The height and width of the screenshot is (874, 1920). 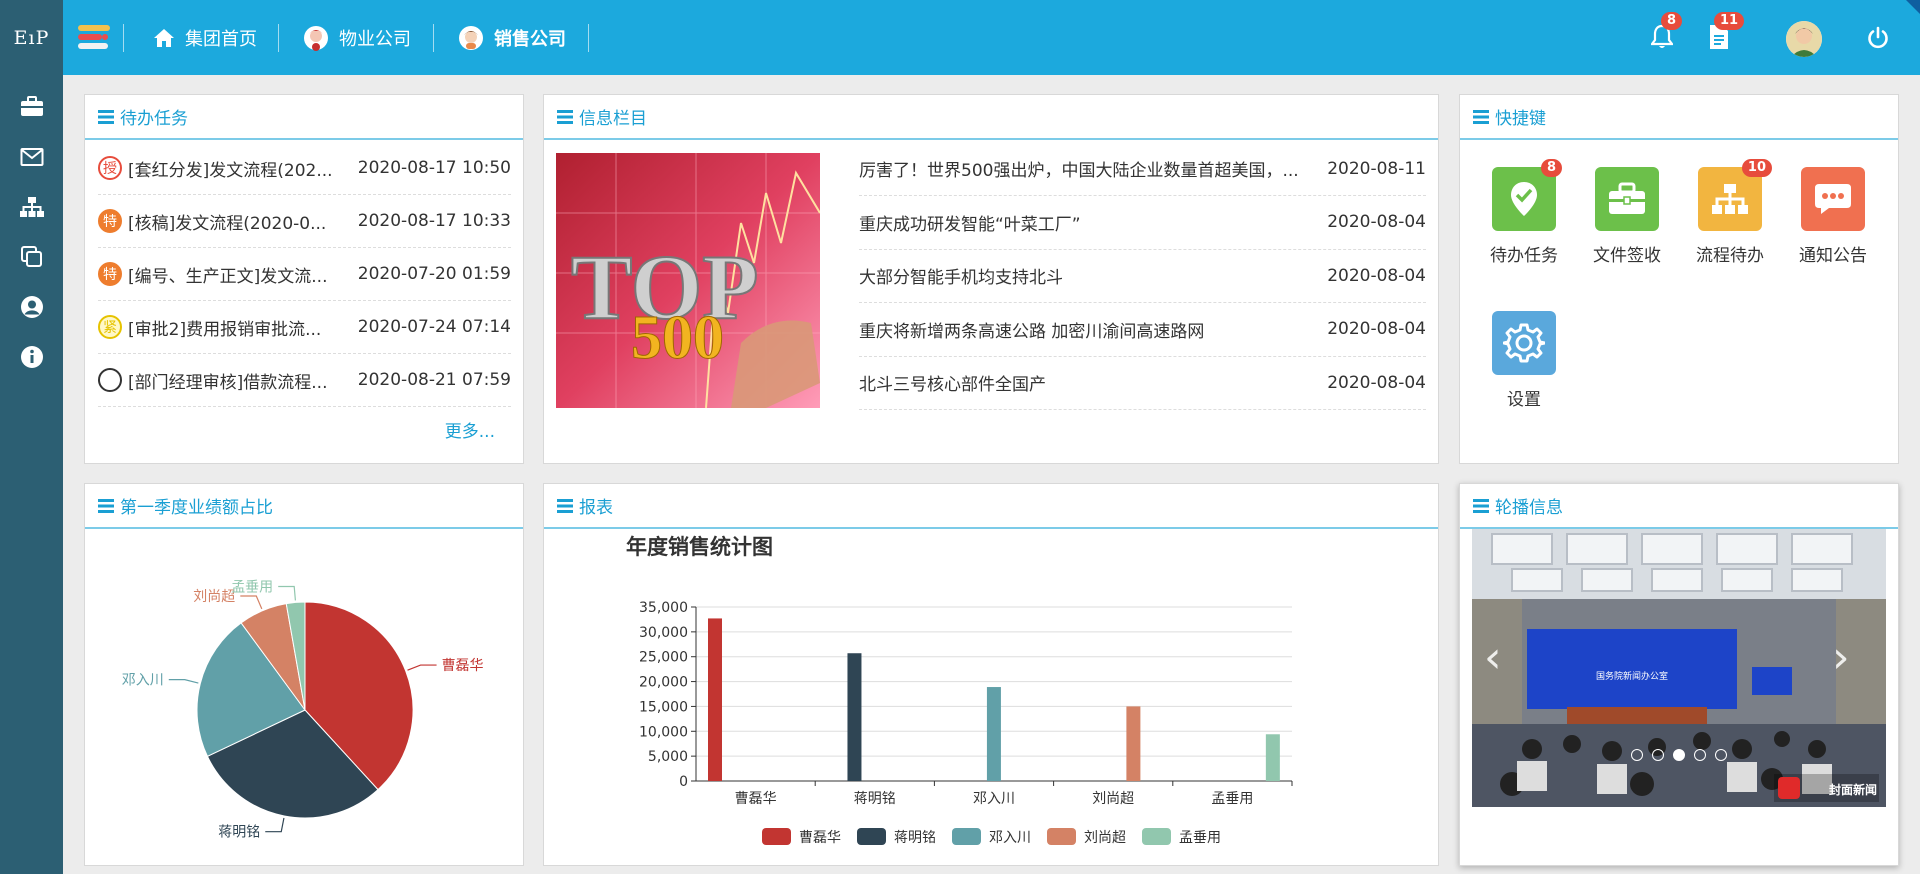 What do you see at coordinates (1913, 7) in the screenshot?
I see `corner-decoration` at bounding box center [1913, 7].